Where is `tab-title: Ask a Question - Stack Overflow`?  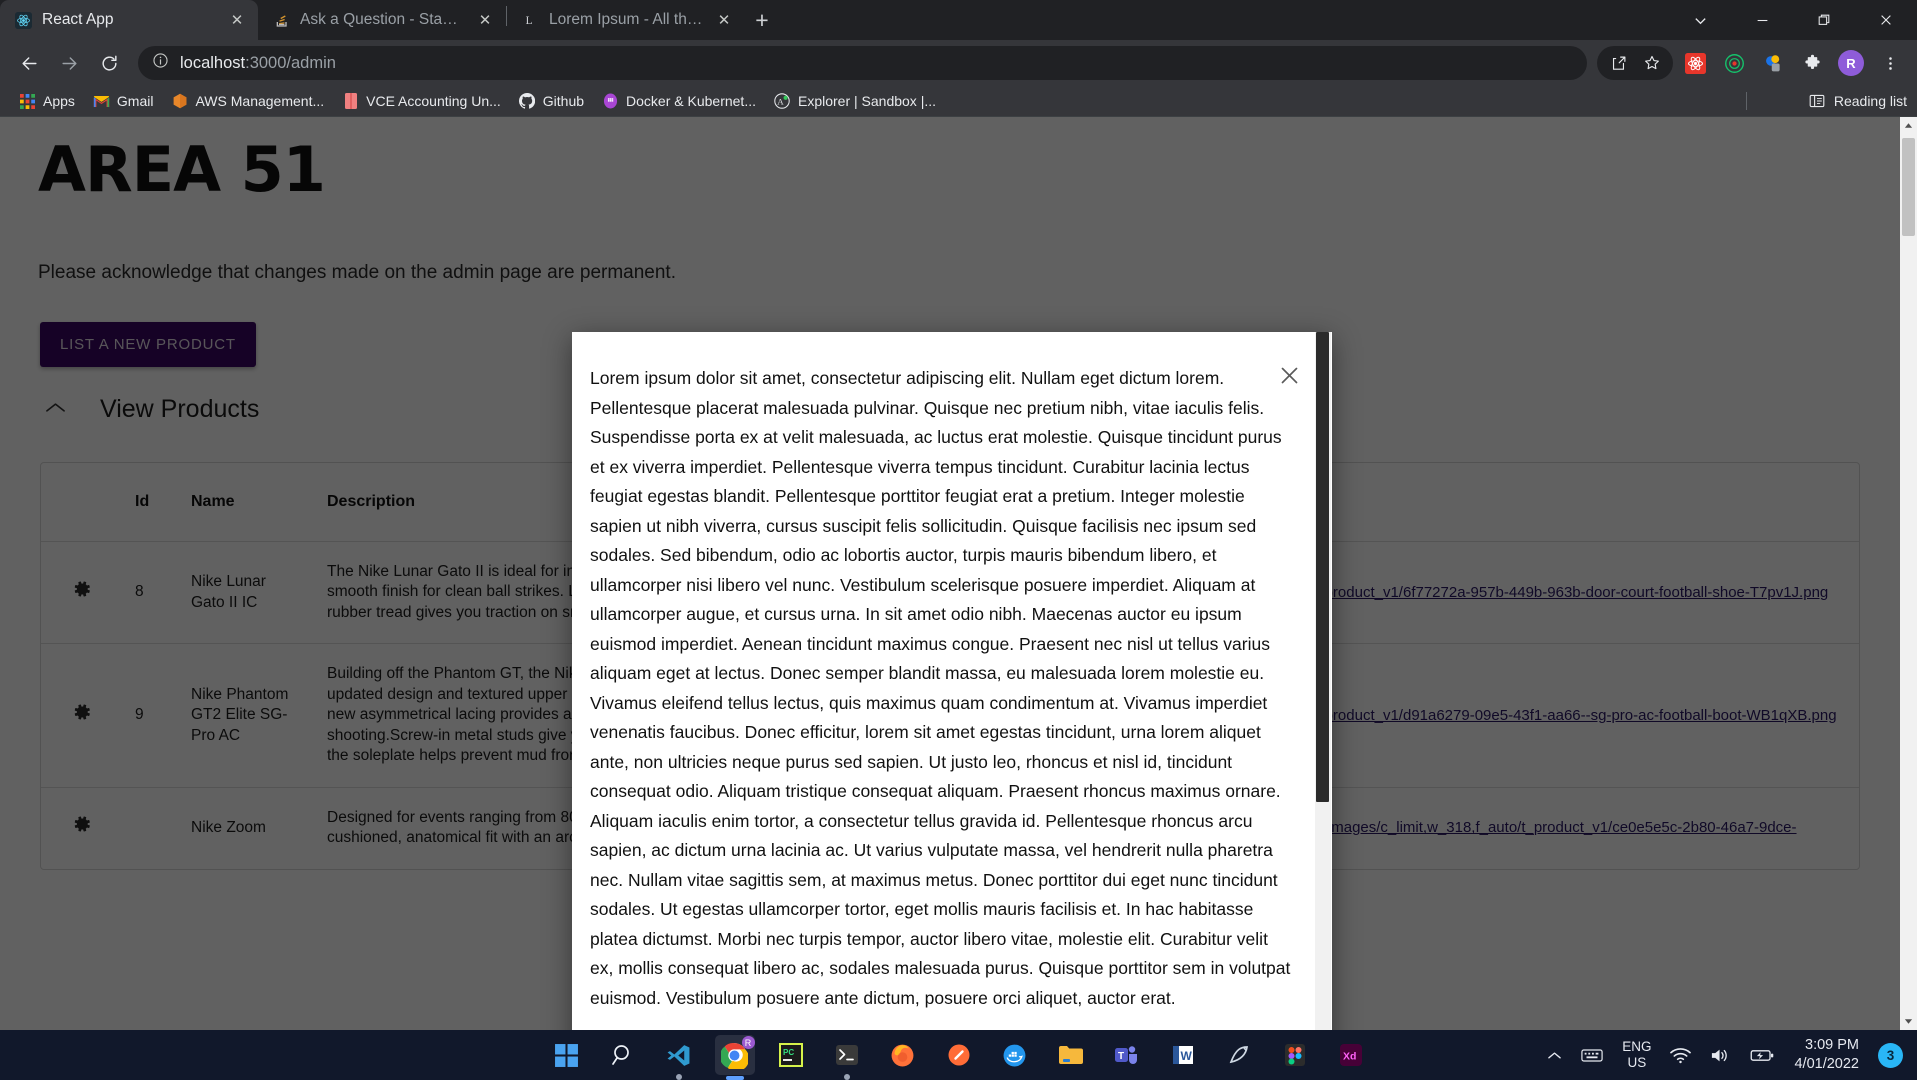 tab-title: Ask a Question - Stack Overflow is located at coordinates (382, 19).